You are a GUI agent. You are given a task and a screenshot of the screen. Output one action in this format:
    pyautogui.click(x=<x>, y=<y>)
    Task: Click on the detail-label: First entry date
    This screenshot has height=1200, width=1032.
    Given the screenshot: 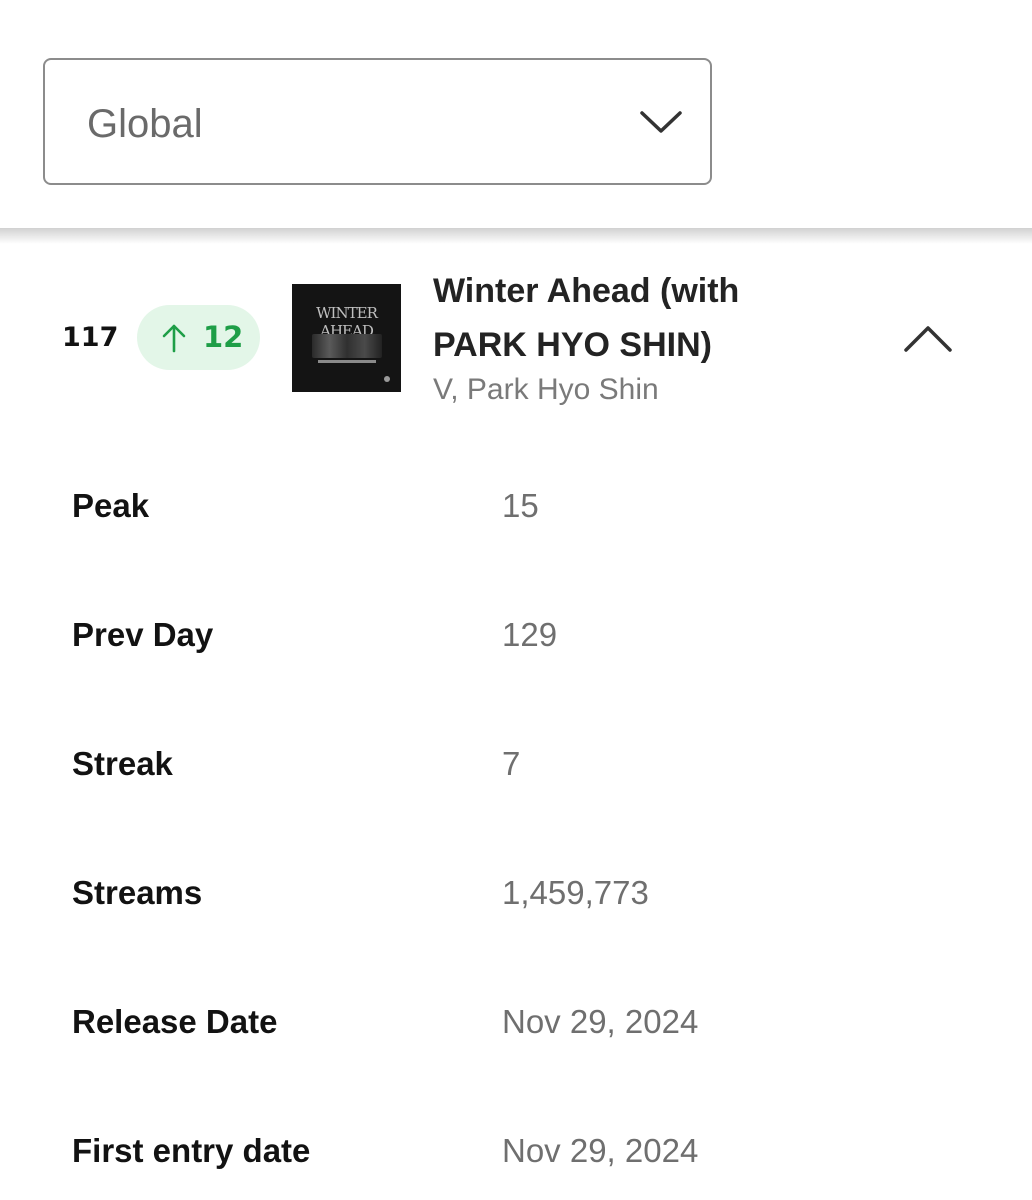 What is the action you would take?
    pyautogui.click(x=191, y=1150)
    